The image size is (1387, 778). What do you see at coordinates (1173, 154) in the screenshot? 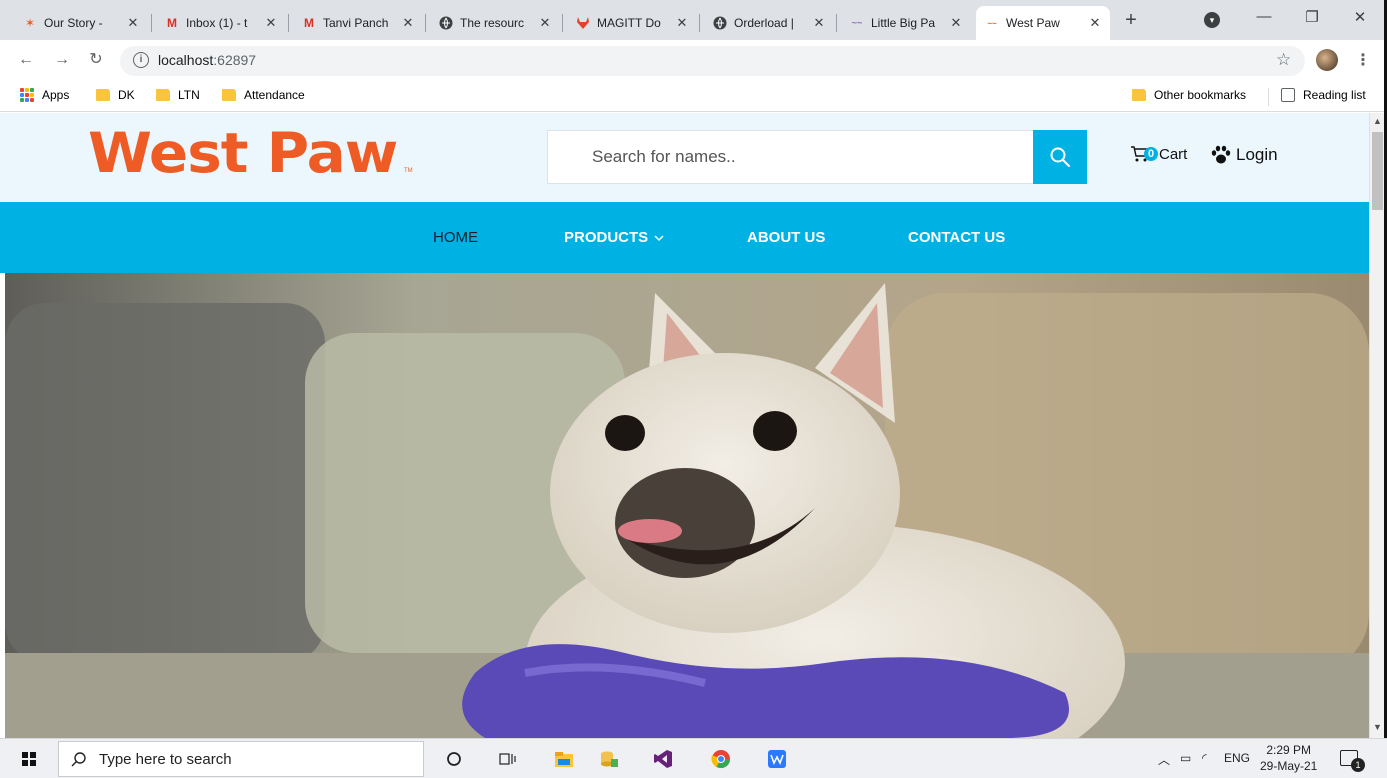
I see `cart-label: Cart` at bounding box center [1173, 154].